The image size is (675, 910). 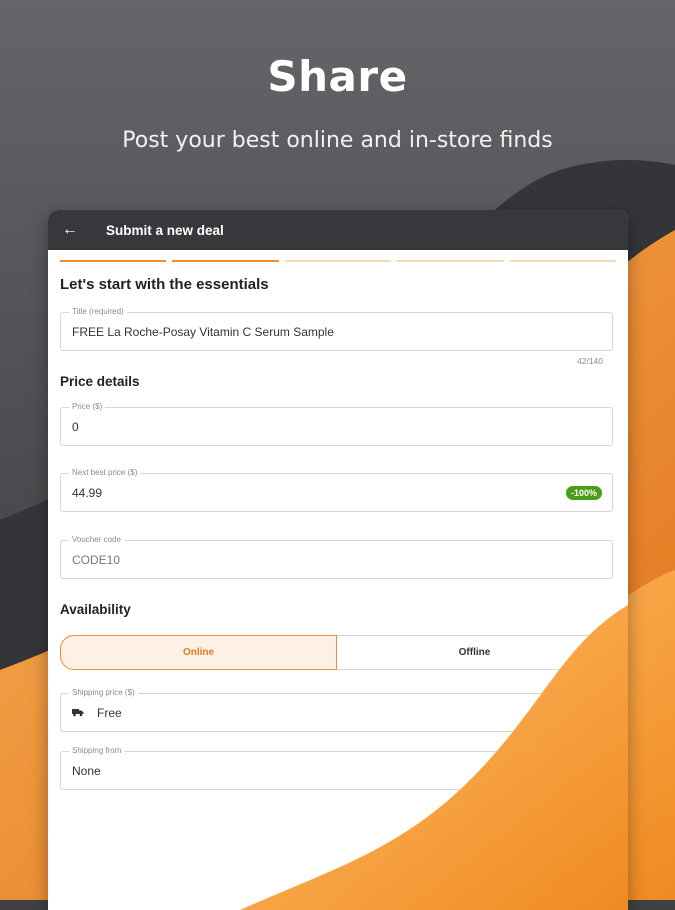 What do you see at coordinates (96, 560) in the screenshot?
I see `voucher-code-placeholder: CODE10` at bounding box center [96, 560].